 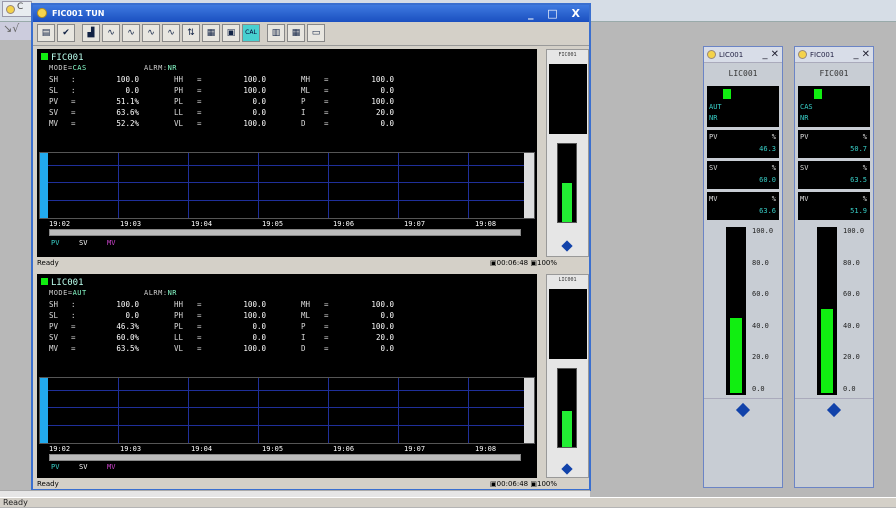 What do you see at coordinates (66, 33) in the screenshot?
I see `check-icon: ✔` at bounding box center [66, 33].